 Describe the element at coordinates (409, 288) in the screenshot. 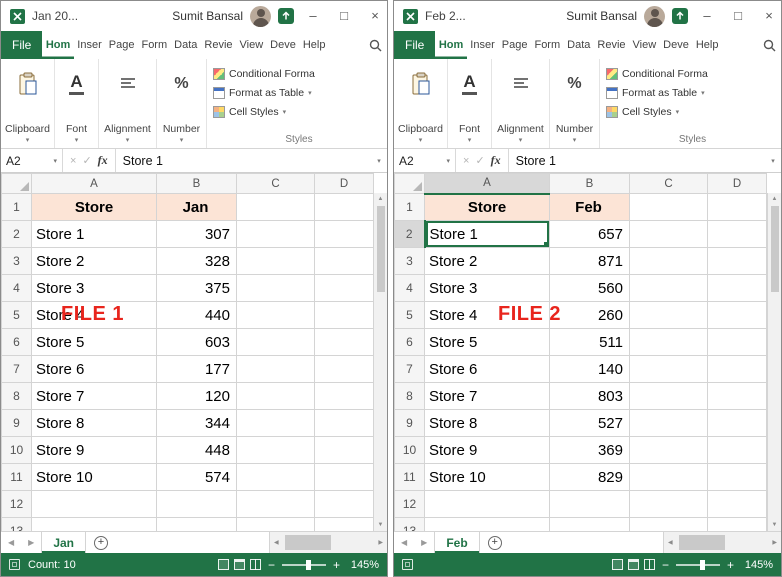

I see `row-header: 4` at that location.